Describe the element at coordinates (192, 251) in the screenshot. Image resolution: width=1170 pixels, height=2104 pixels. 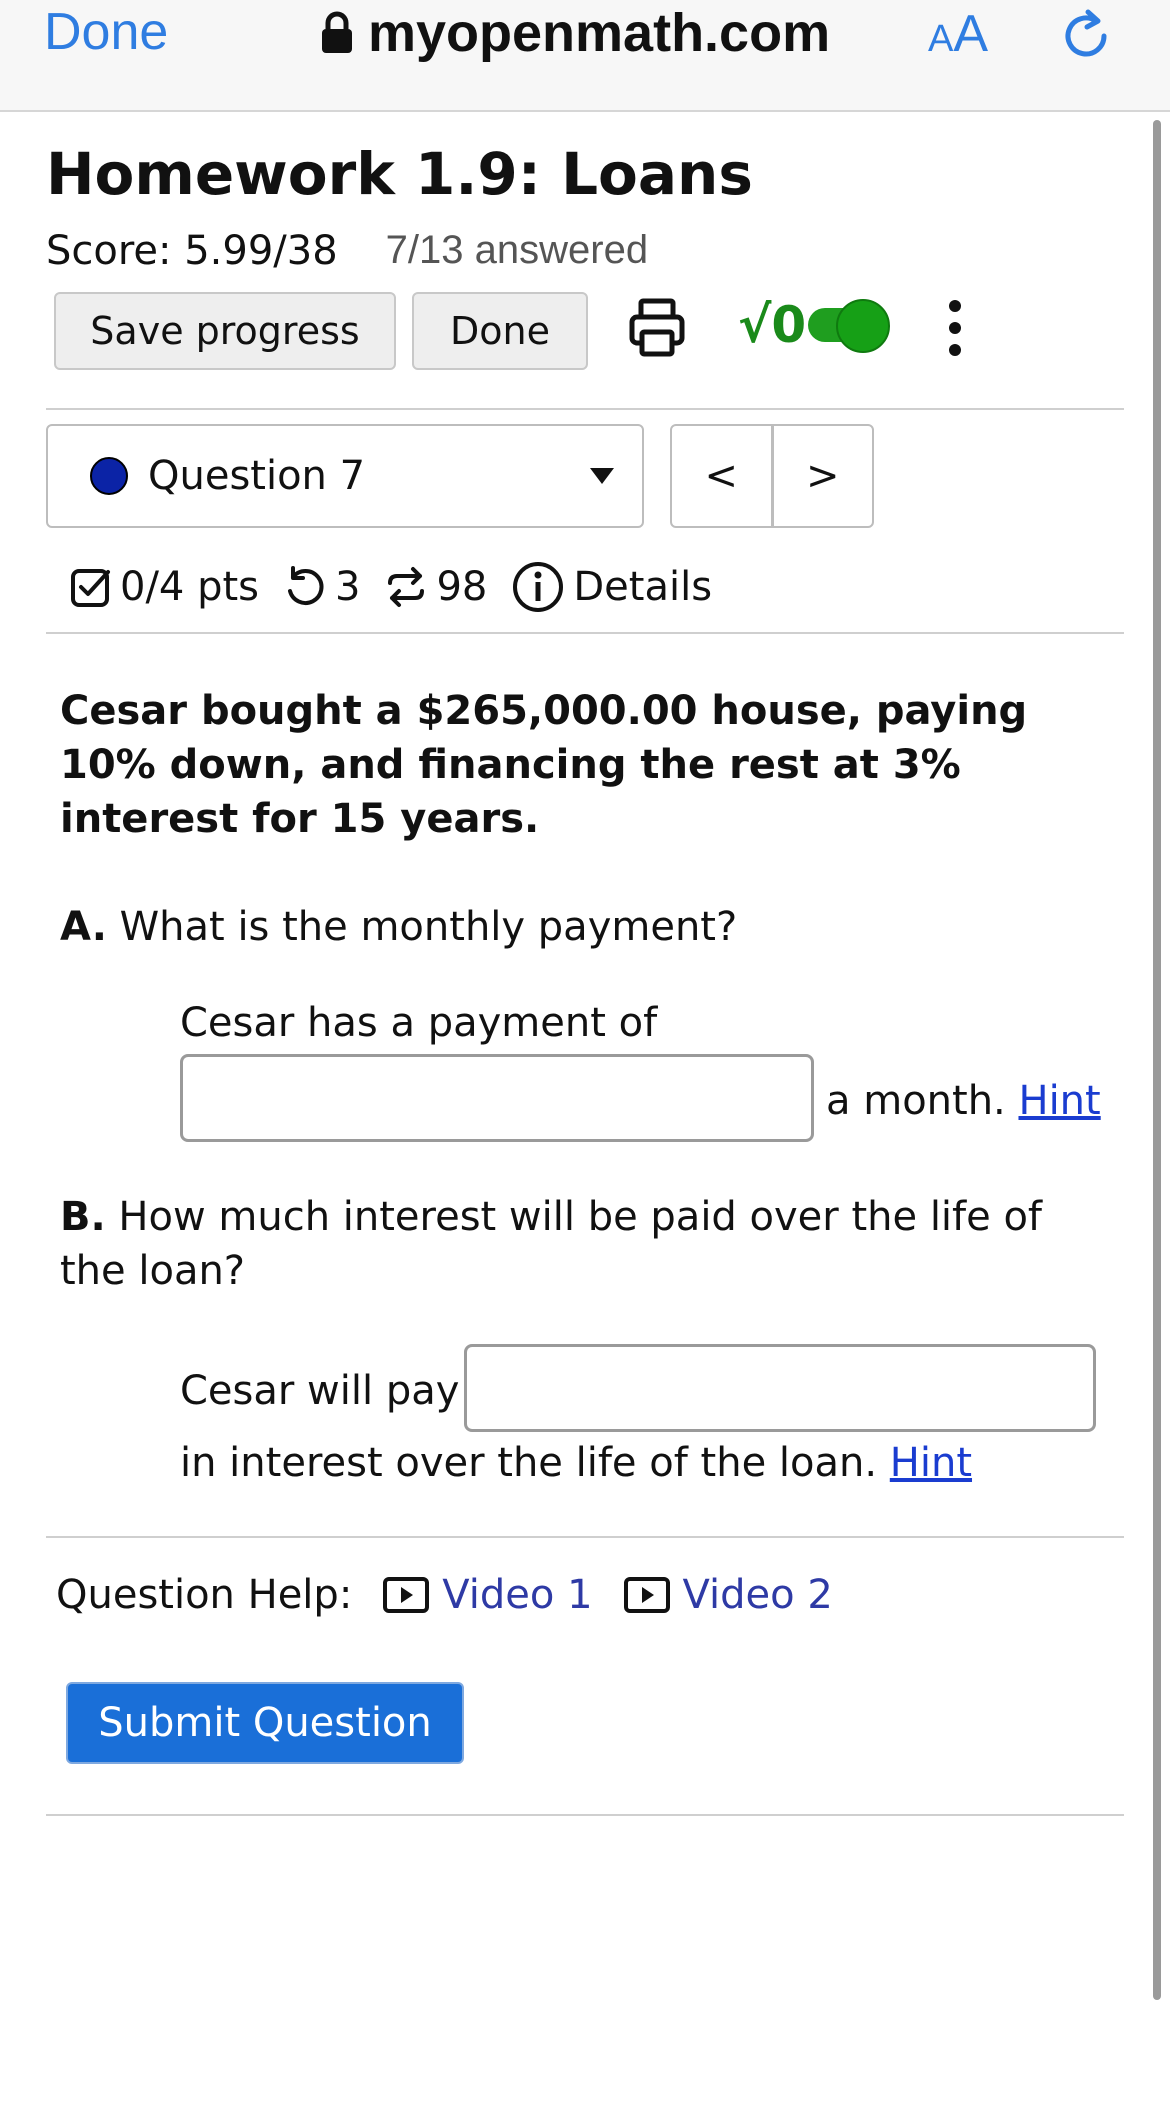
I see `score-text: Score: 5.99/38` at that location.